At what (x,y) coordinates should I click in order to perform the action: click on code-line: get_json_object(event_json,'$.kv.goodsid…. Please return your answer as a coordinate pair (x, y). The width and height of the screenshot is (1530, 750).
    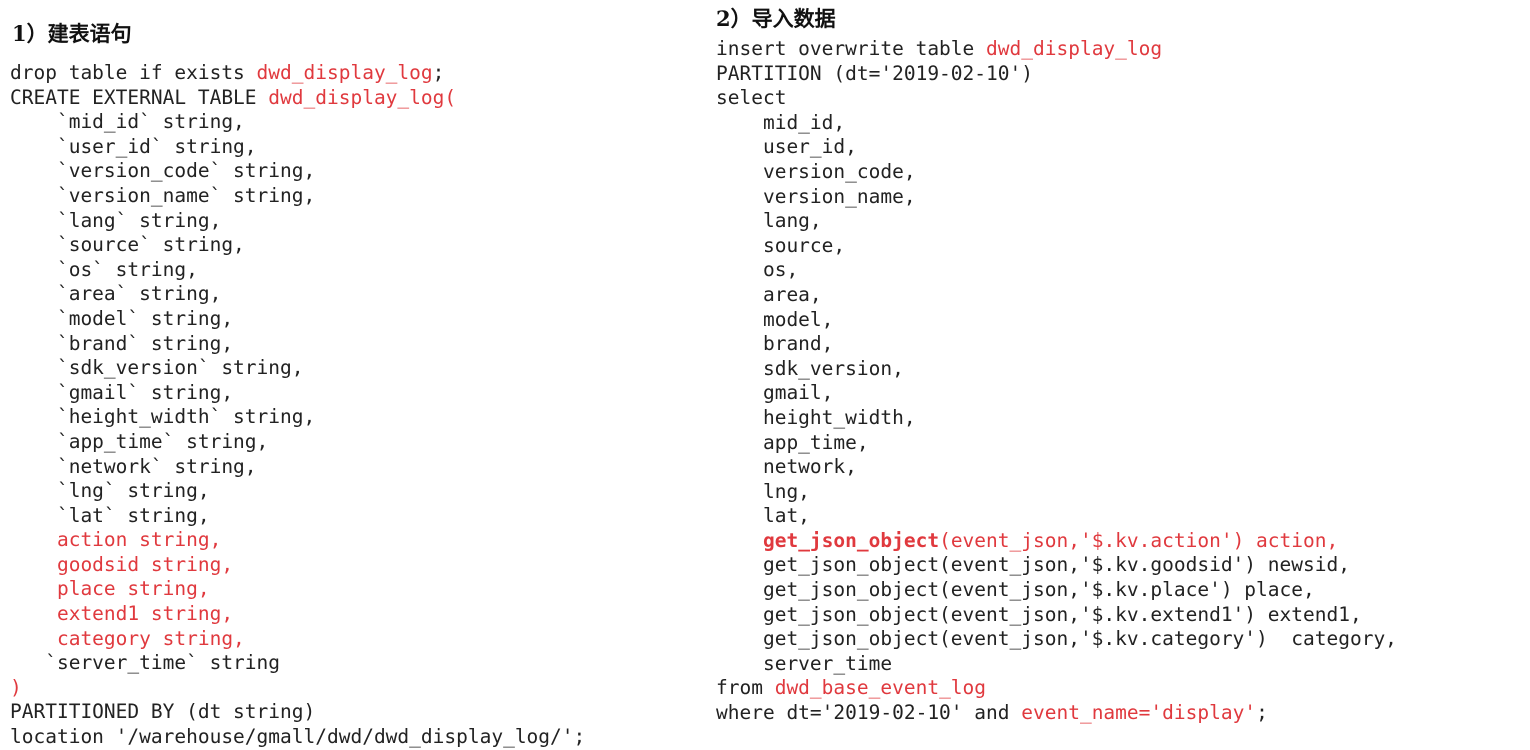
    Looking at the image, I should click on (1056, 565).